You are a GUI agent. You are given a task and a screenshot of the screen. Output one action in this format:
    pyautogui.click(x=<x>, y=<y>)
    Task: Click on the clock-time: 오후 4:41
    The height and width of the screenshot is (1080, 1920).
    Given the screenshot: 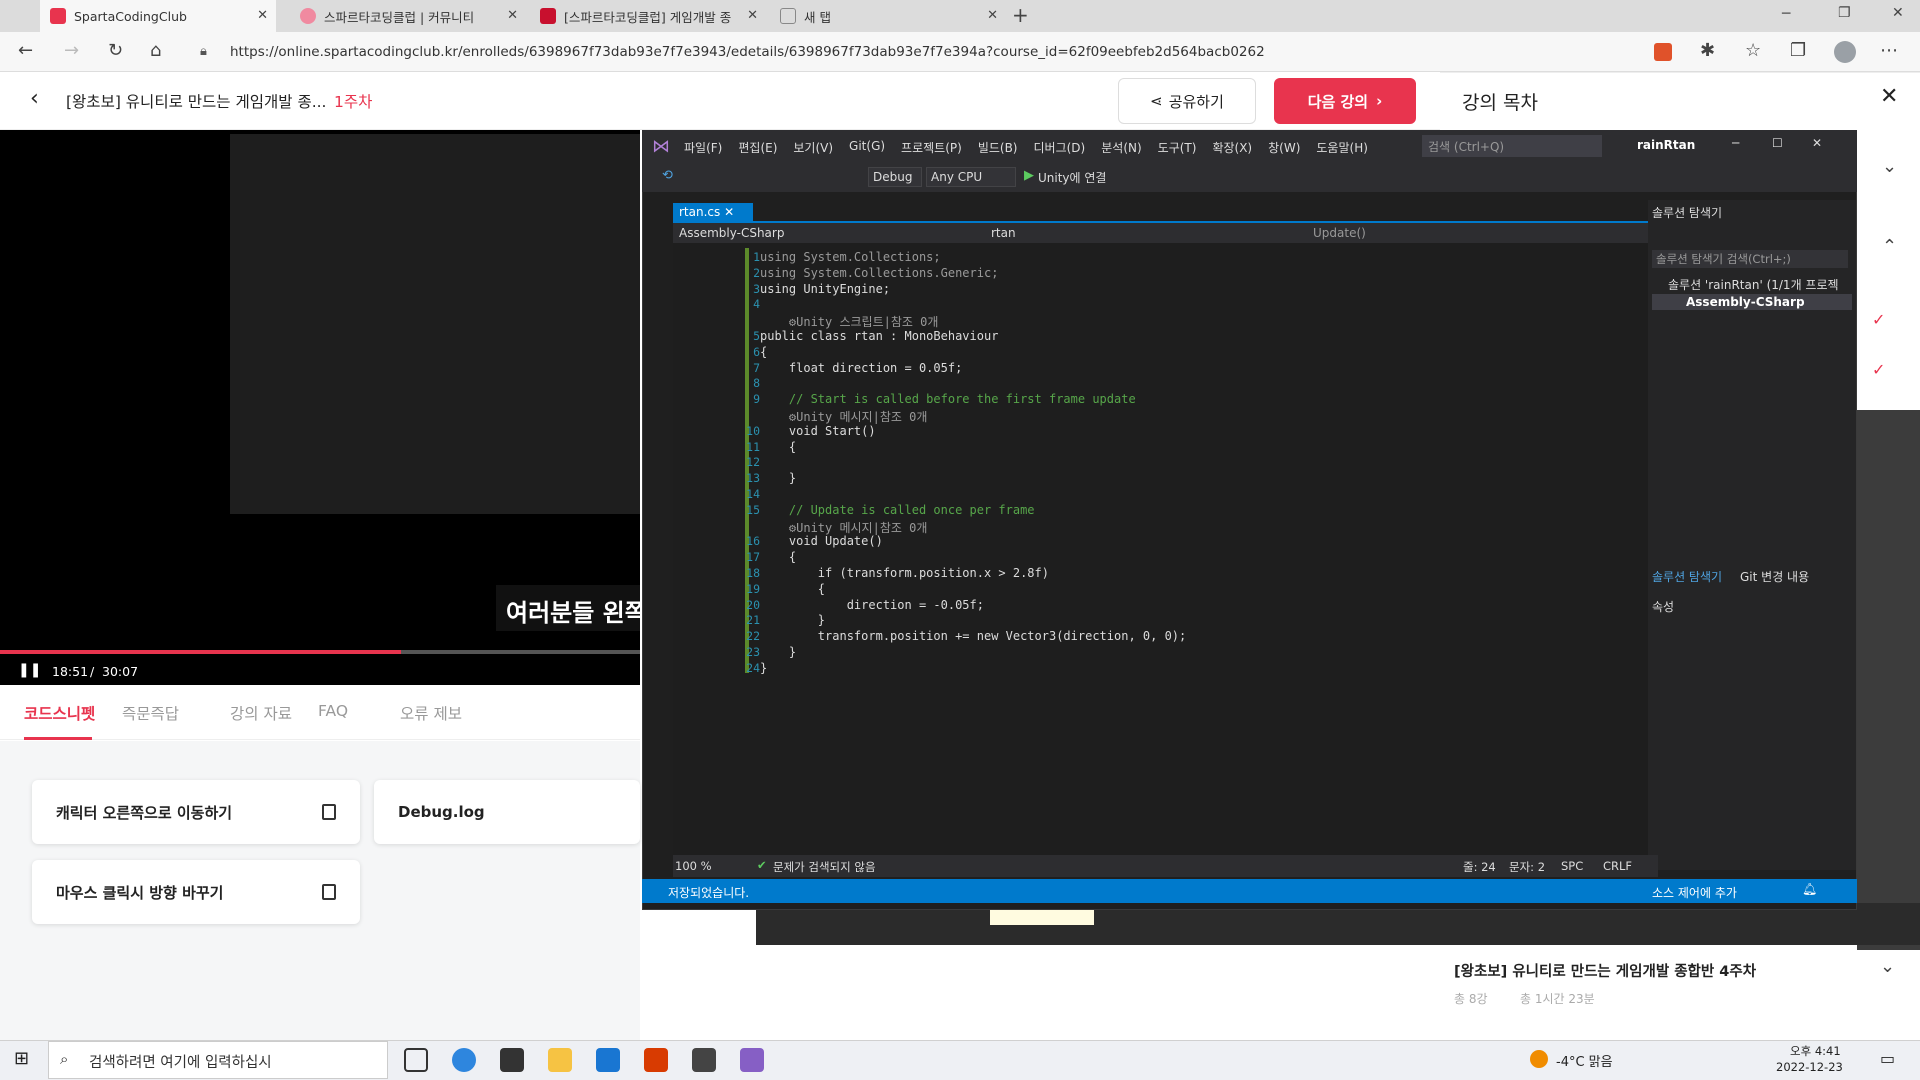 What is the action you would take?
    pyautogui.click(x=1815, y=1051)
    